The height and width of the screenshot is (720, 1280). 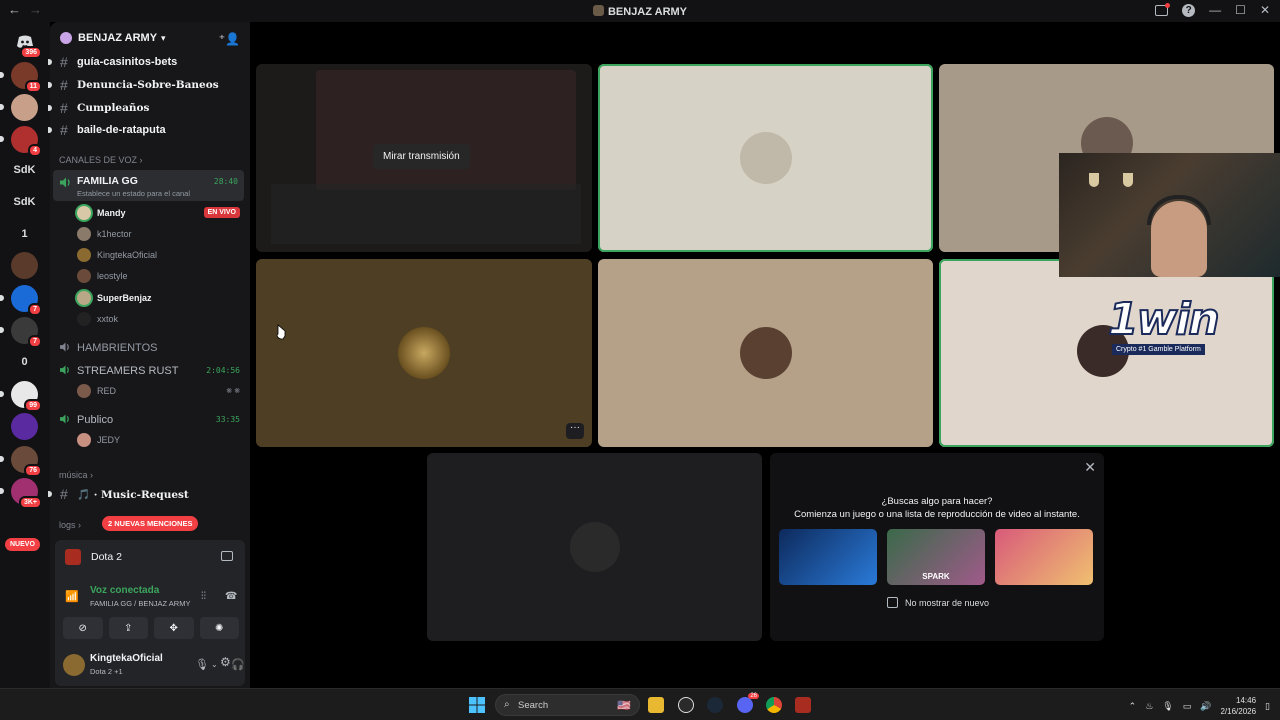 What do you see at coordinates (936, 557) in the screenshot?
I see `activity-card: SPARK` at bounding box center [936, 557].